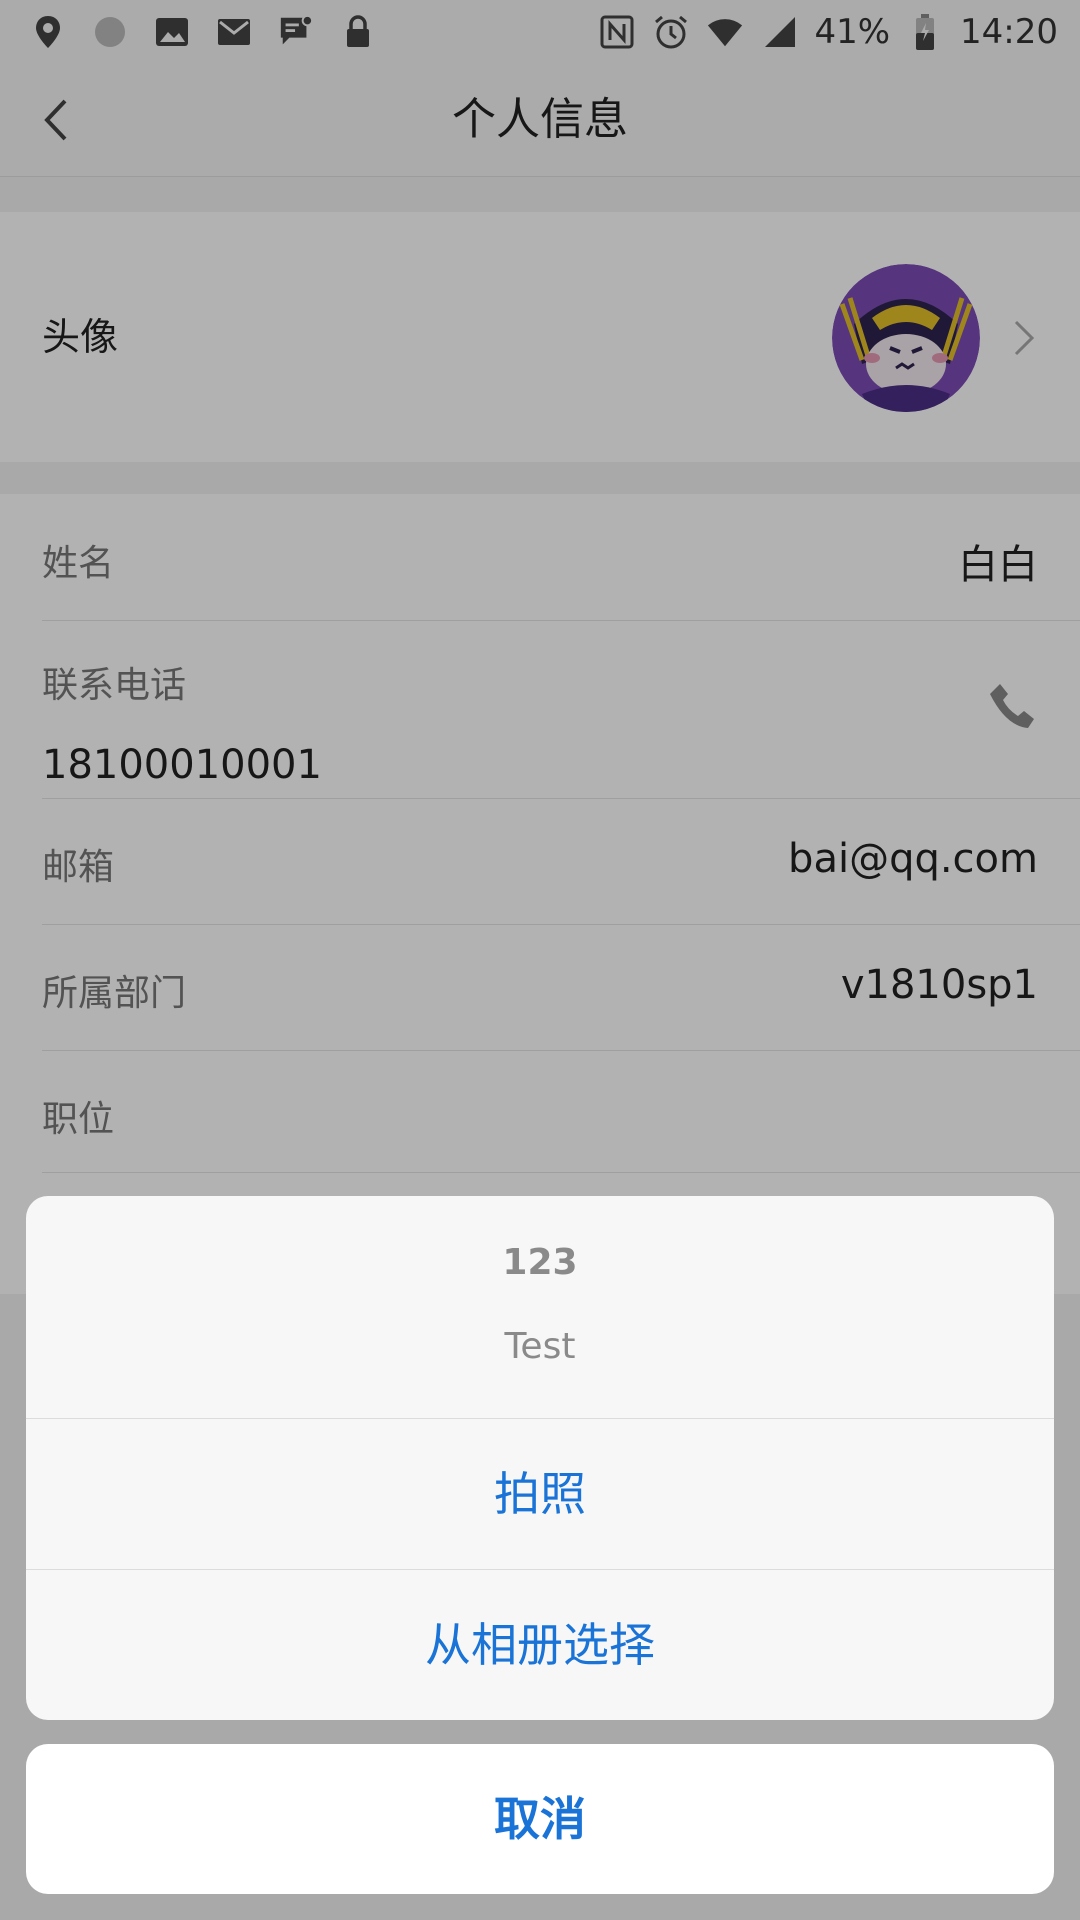  Describe the element at coordinates (540, 1819) in the screenshot. I see `cancel-button: 取消` at that location.